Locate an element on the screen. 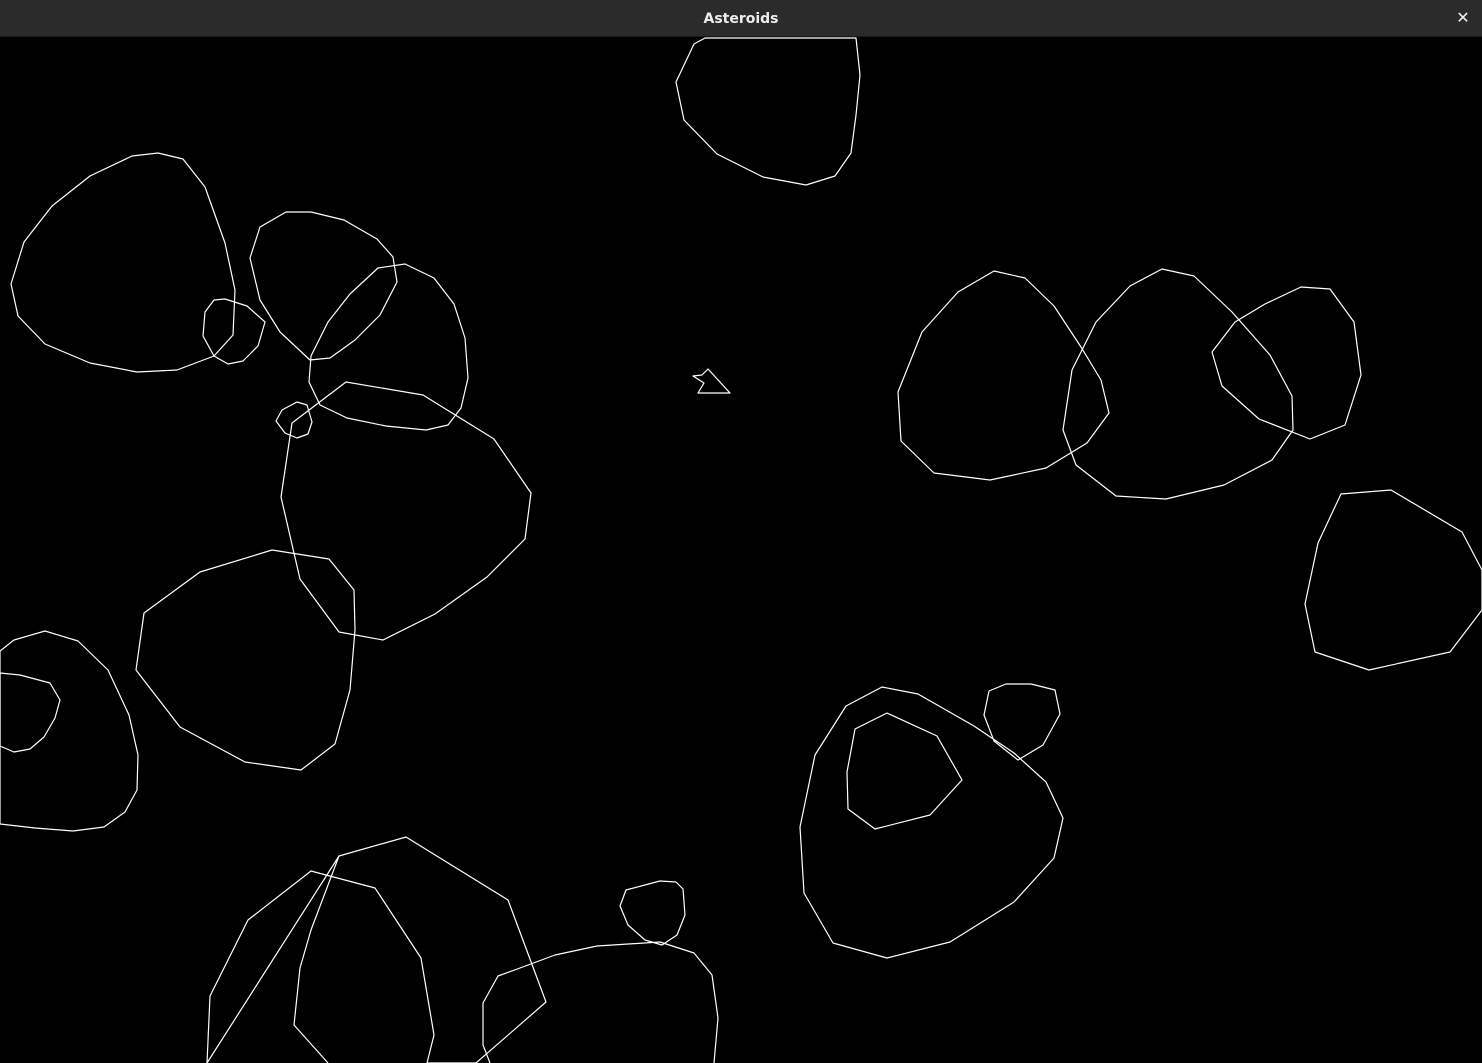 The image size is (1482, 1063). title-bar: Asteroids ✕ is located at coordinates (741, 18).